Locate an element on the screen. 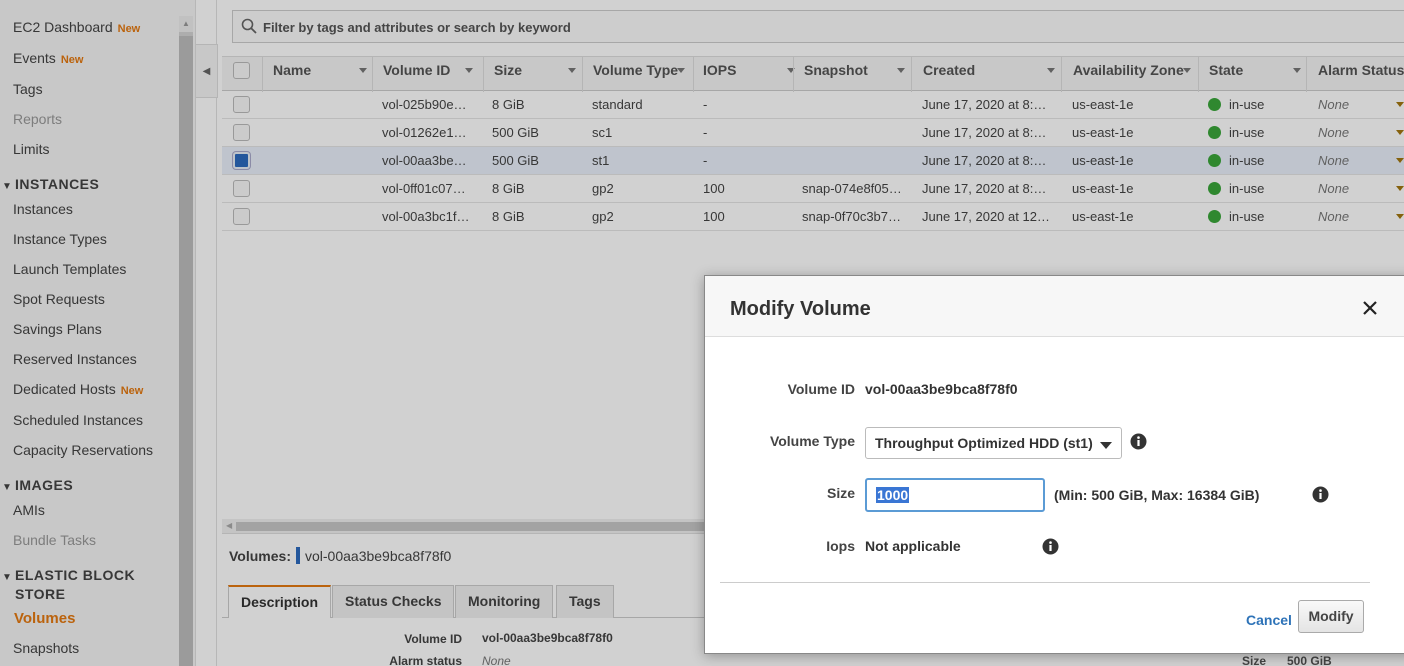 The height and width of the screenshot is (666, 1404). volume-type-select: Throughput Optimized HDD (st1) is located at coordinates (993, 443).